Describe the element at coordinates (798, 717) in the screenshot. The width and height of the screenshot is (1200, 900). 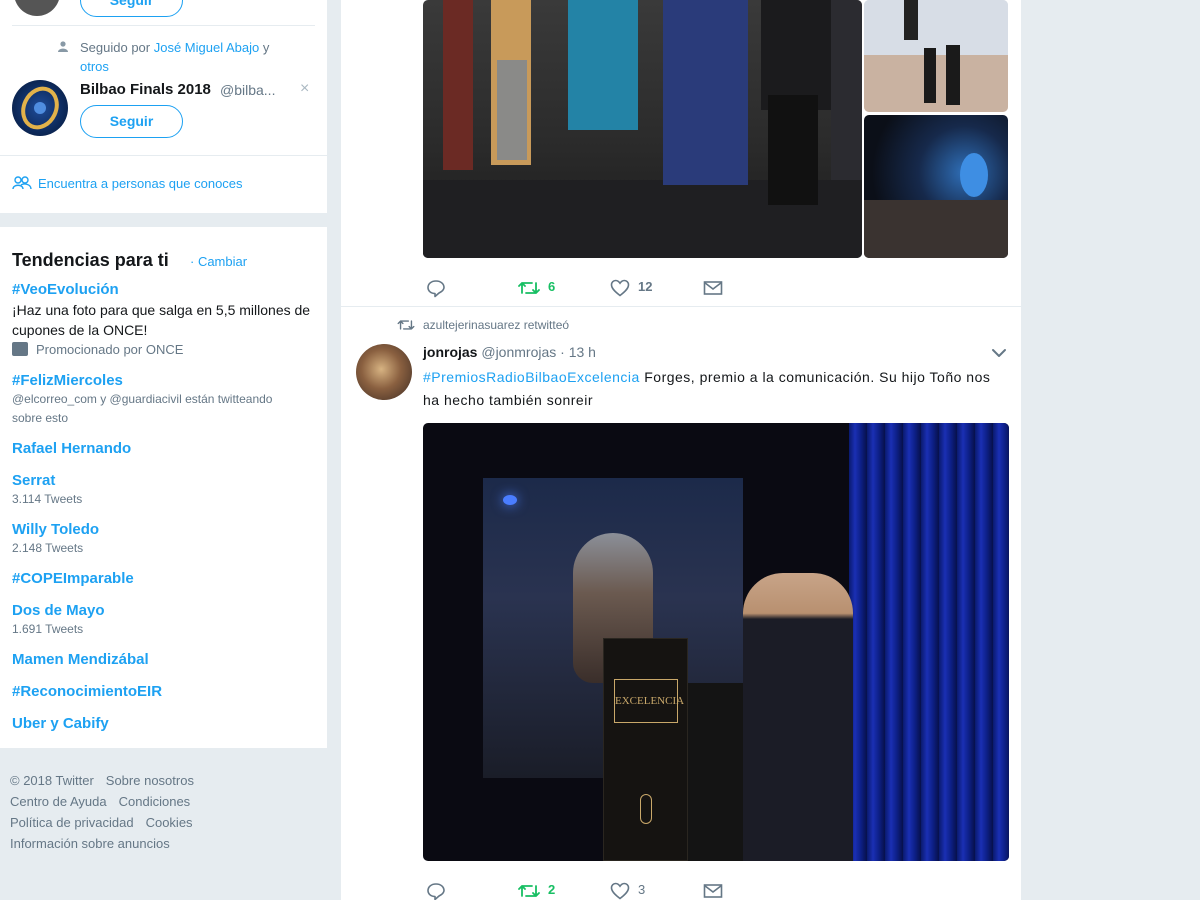
I see `speaker-shape` at that location.